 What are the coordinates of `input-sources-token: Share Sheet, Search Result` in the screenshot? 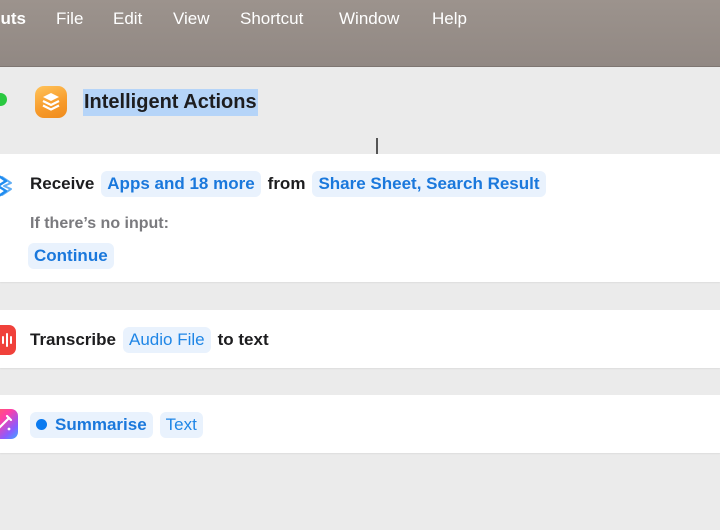 It's located at (429, 184).